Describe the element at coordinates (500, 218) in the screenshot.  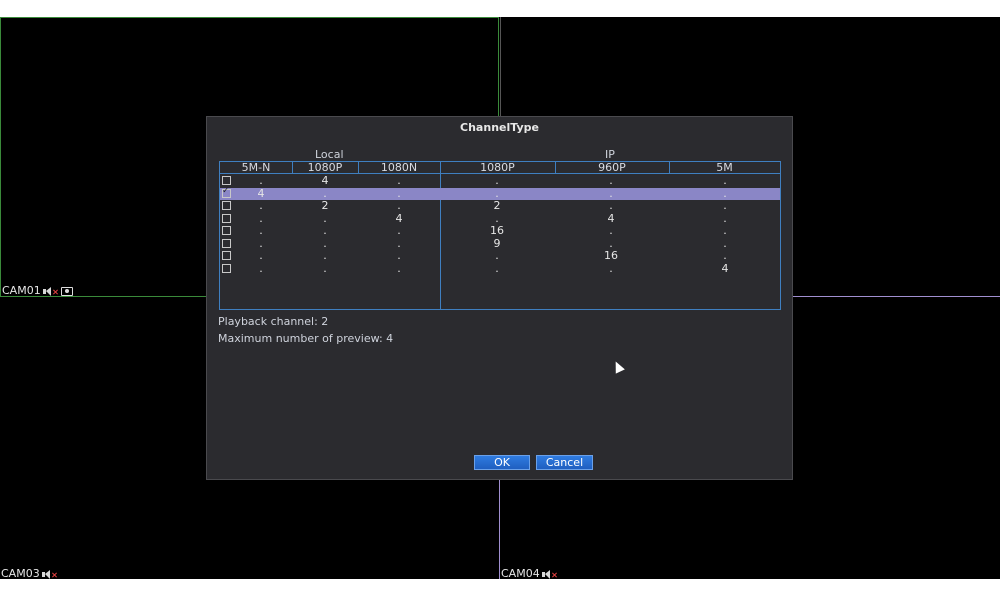
I see `table-row: .. 4. 4.` at that location.